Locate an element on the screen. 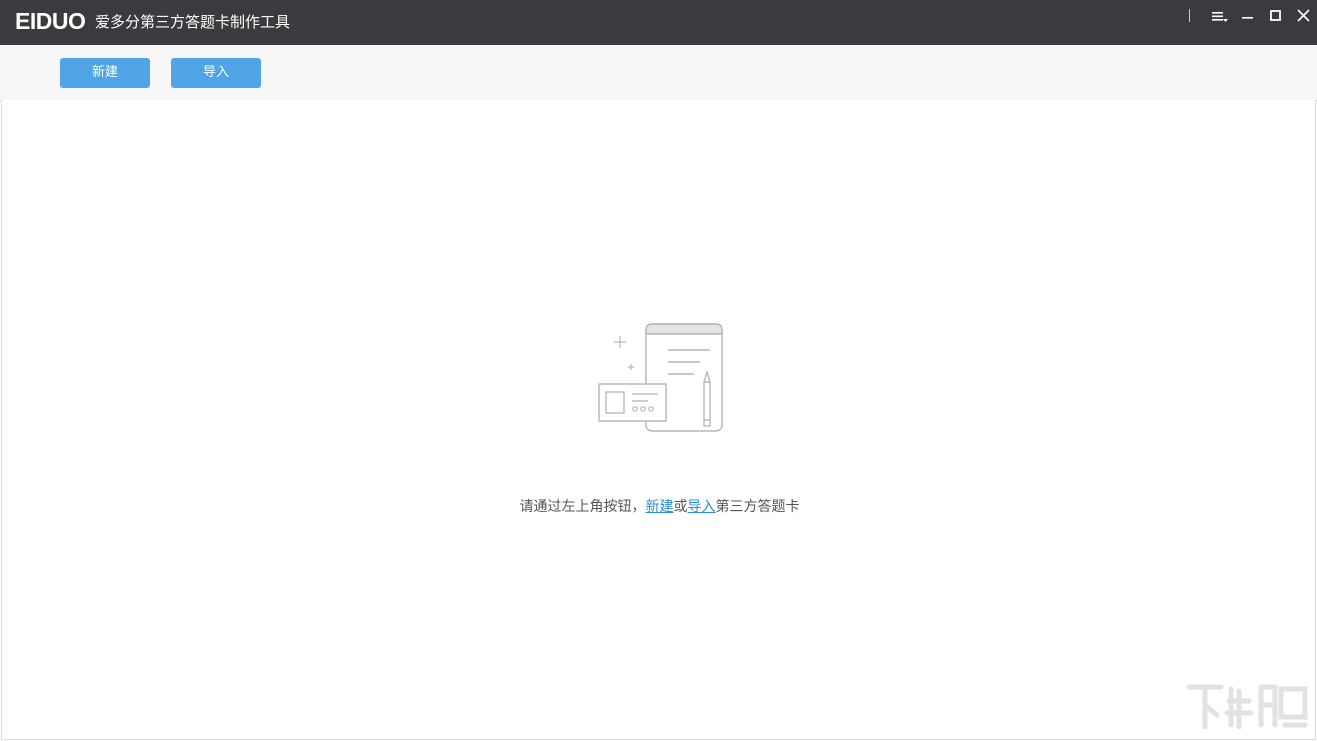  import-button: 导入 is located at coordinates (216, 73).